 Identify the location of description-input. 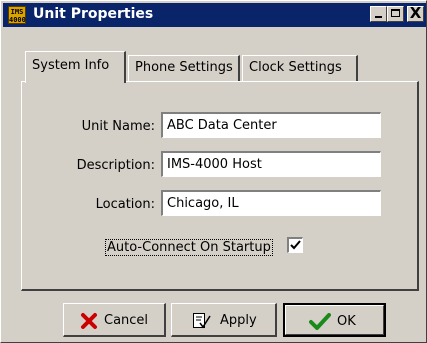
(271, 164).